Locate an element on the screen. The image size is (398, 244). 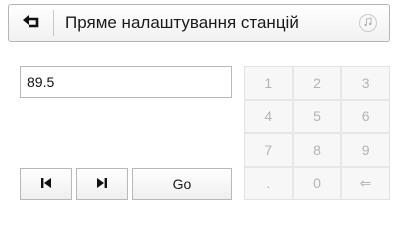
key-5: 5 is located at coordinates (317, 116).